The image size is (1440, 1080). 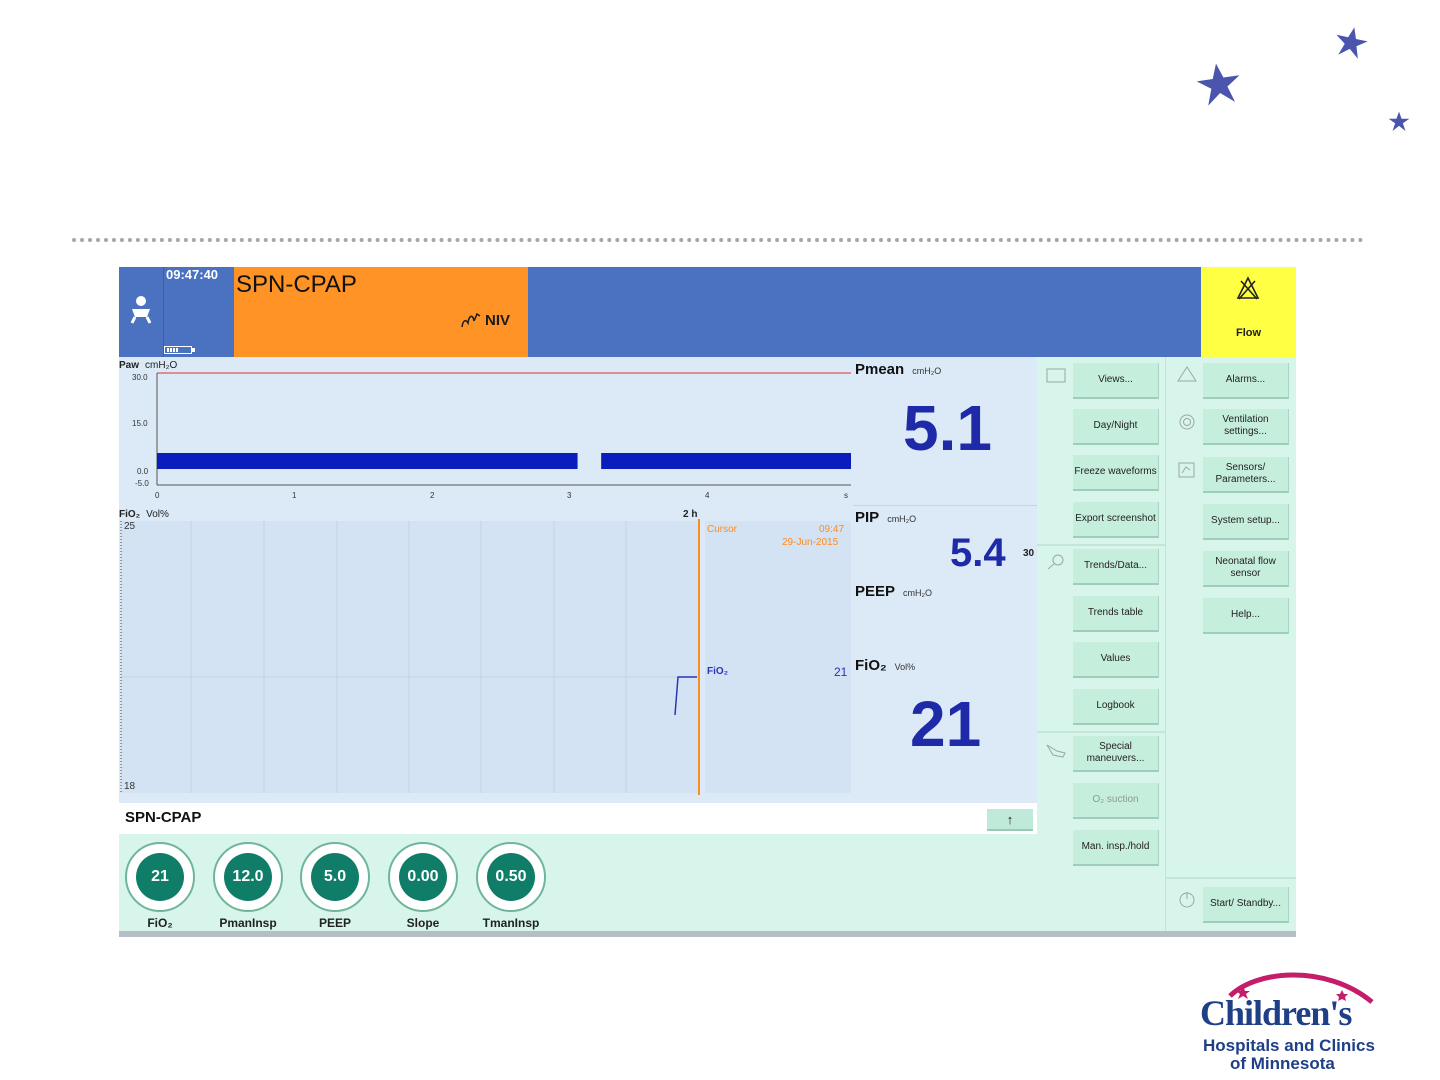 What do you see at coordinates (130, 786) in the screenshot?
I see `trend-y-min: 18` at bounding box center [130, 786].